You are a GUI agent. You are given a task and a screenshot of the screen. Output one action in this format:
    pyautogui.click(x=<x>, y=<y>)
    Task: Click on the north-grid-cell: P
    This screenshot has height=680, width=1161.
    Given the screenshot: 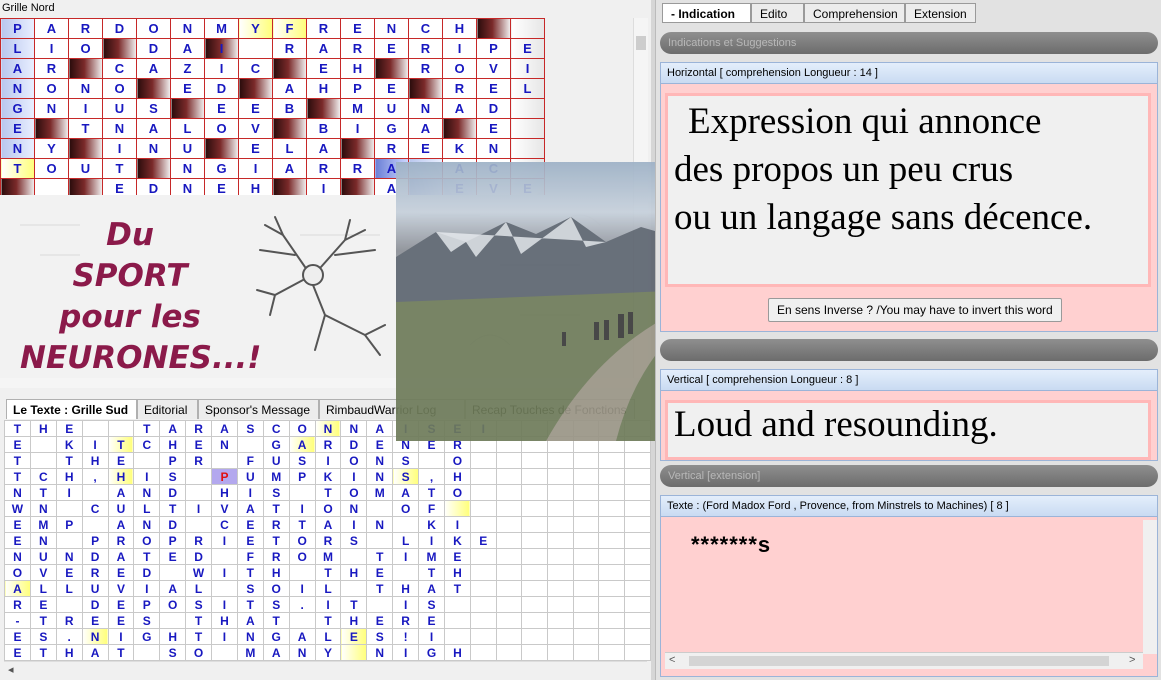 What is the action you would take?
    pyautogui.click(x=493, y=48)
    